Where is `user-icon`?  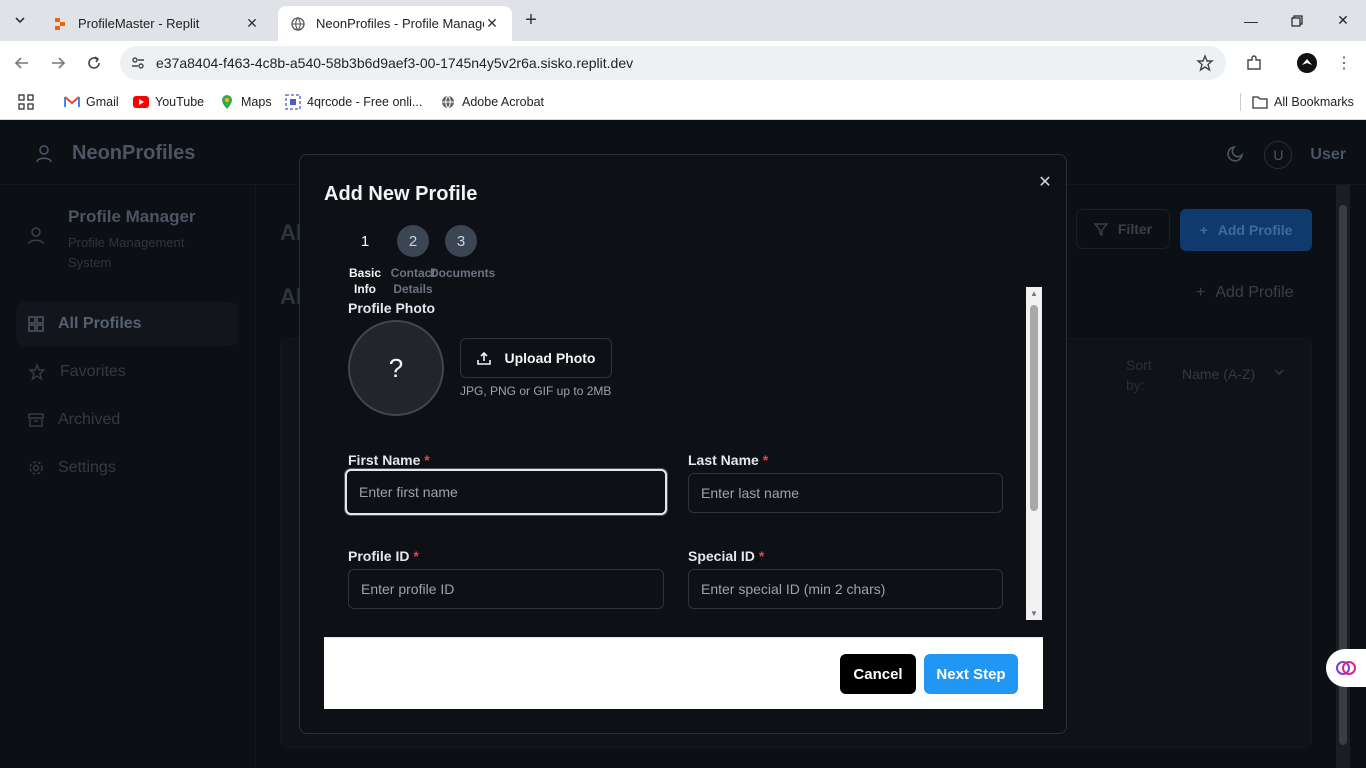
user-icon is located at coordinates (36, 238).